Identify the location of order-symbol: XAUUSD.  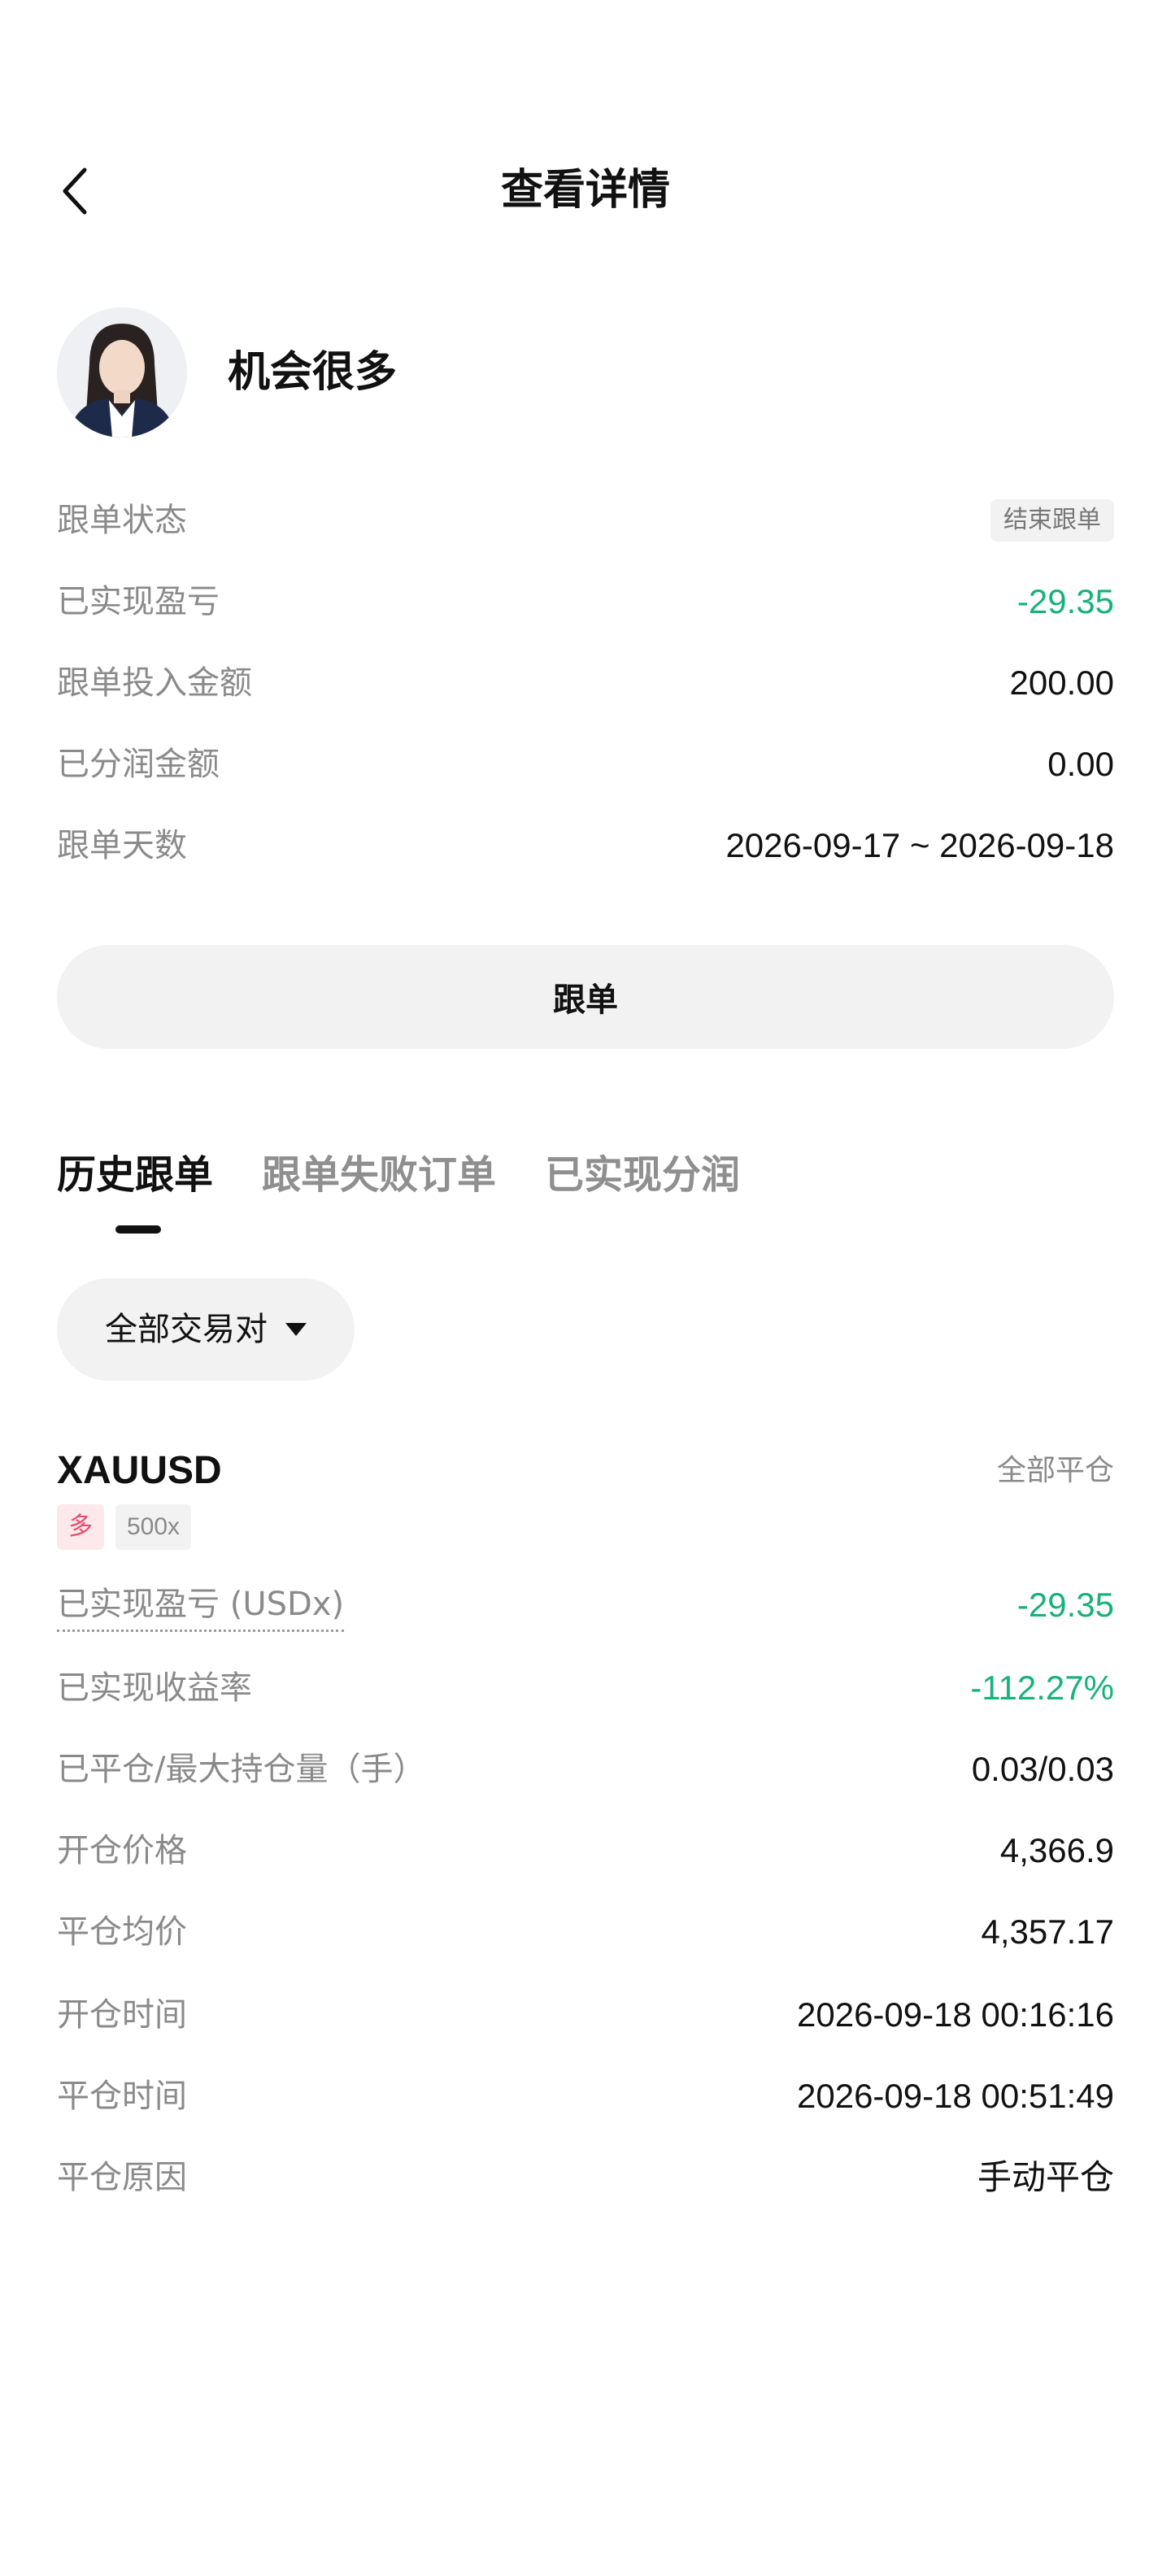
(139, 1470).